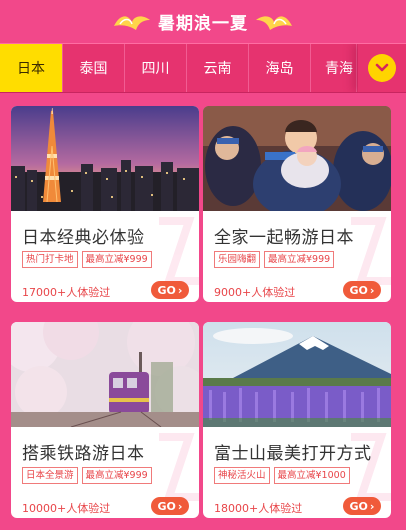 The width and height of the screenshot is (406, 530). Describe the element at coordinates (50, 259) in the screenshot. I see `card-tag: 热门打卡地` at that location.